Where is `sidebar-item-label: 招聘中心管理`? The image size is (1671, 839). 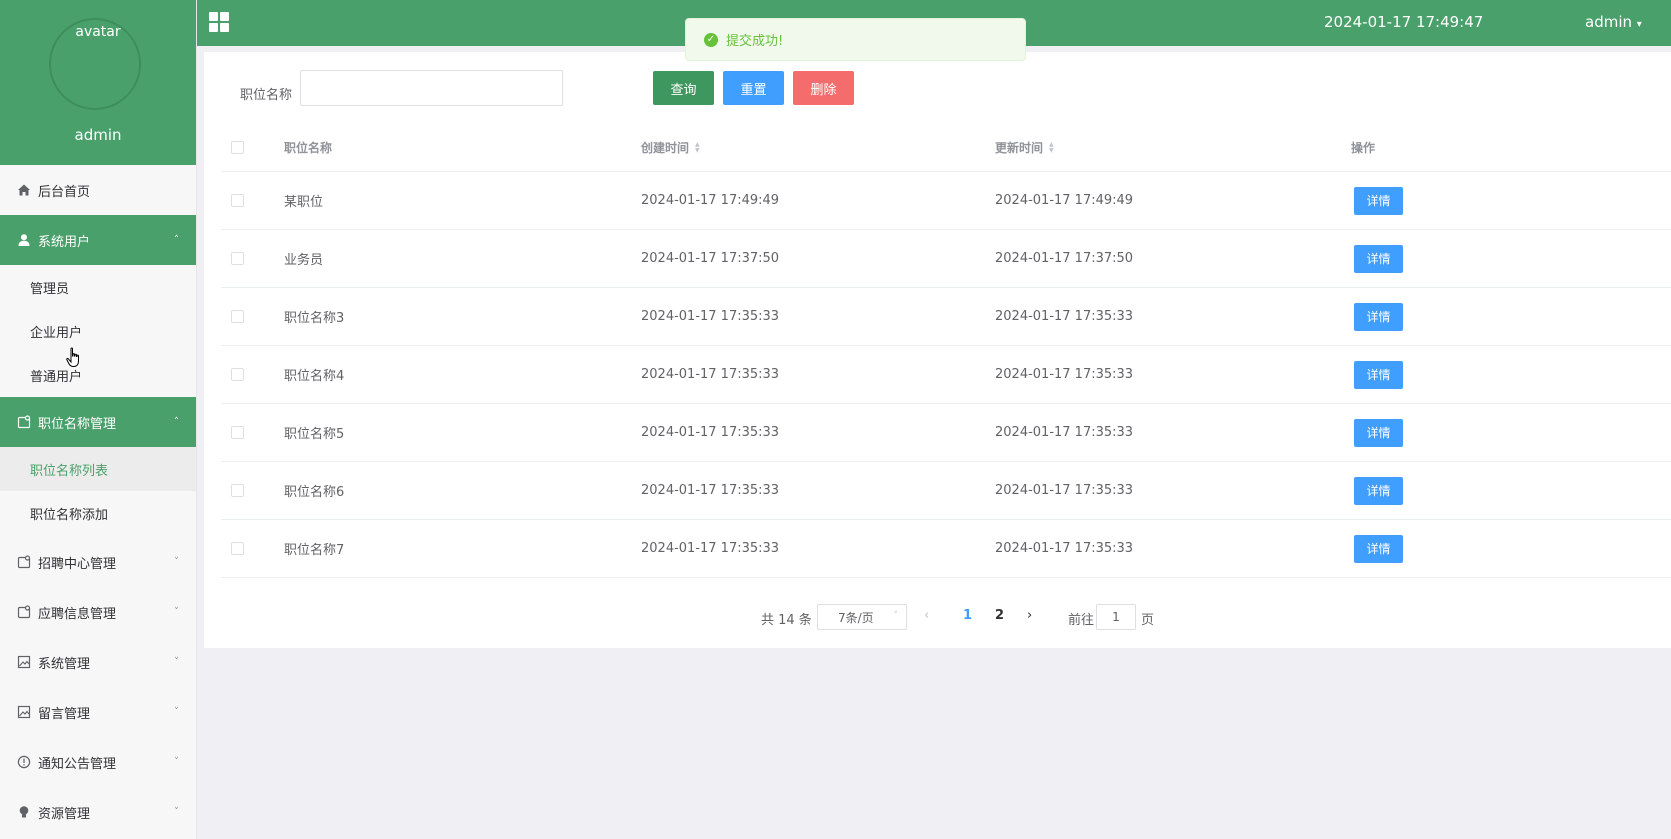
sidebar-item-label: 招聘中心管理 is located at coordinates (77, 564).